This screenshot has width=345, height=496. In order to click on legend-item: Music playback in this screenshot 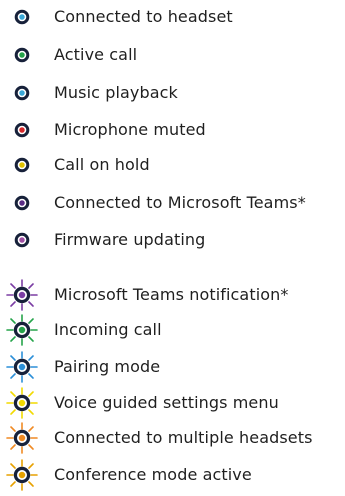, I will do `click(172, 93)`.